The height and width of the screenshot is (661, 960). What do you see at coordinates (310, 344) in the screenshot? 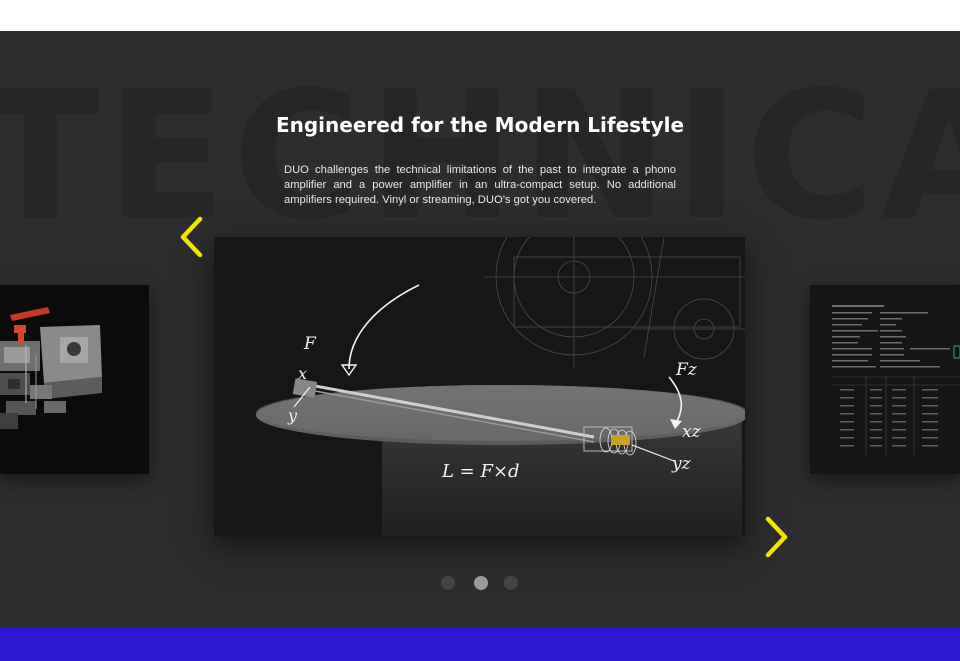
I see `sketch-label-f: F` at bounding box center [310, 344].